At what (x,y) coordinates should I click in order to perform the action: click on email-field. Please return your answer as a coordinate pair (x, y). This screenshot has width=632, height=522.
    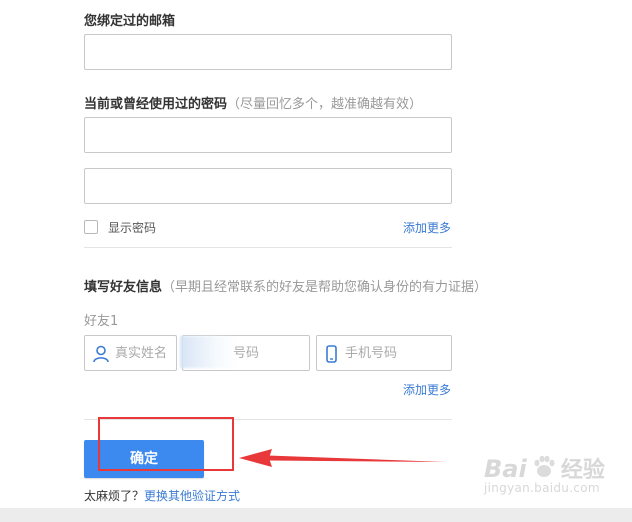
    Looking at the image, I should click on (268, 52).